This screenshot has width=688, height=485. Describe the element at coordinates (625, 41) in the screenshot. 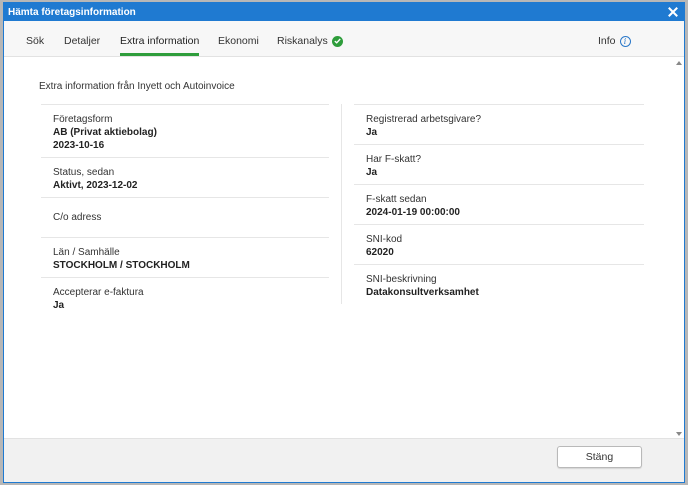

I see `info-circle-icon: i` at that location.